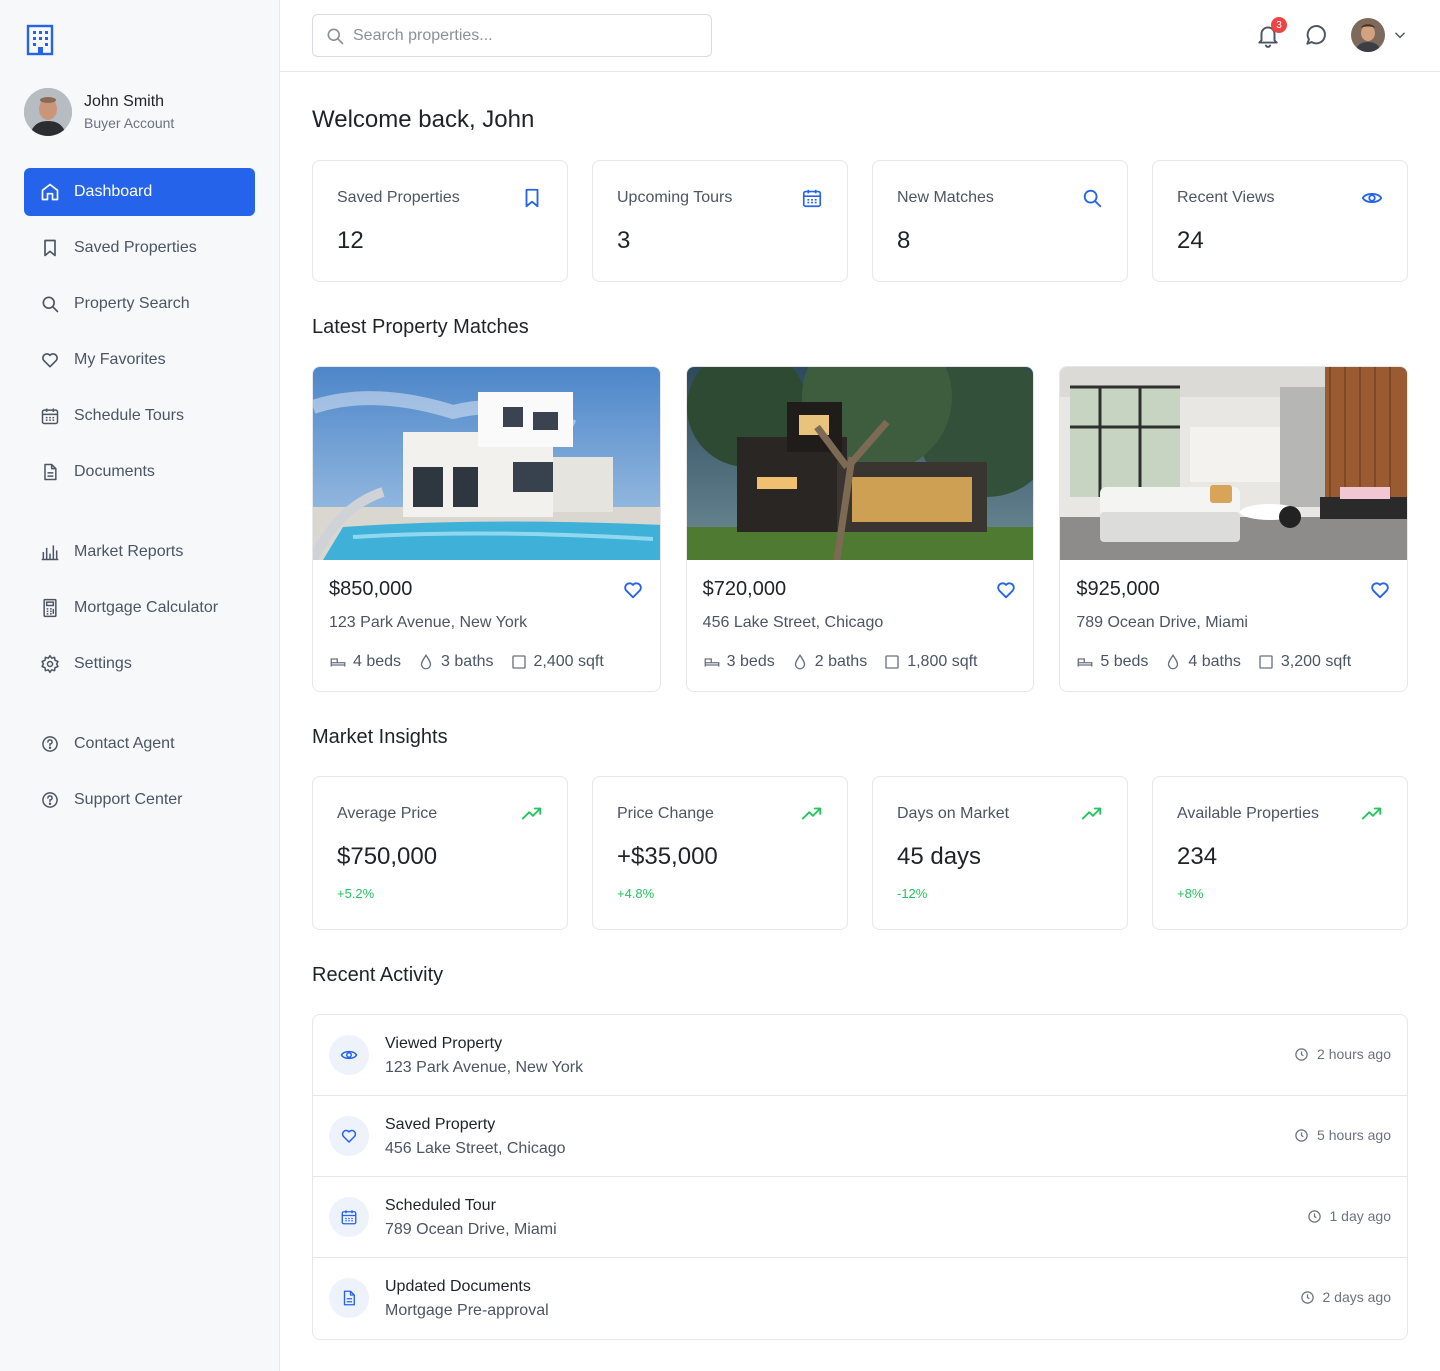 The height and width of the screenshot is (1371, 1440). I want to click on stat-card-saved-properties: Saved Properties 12, so click(440, 221).